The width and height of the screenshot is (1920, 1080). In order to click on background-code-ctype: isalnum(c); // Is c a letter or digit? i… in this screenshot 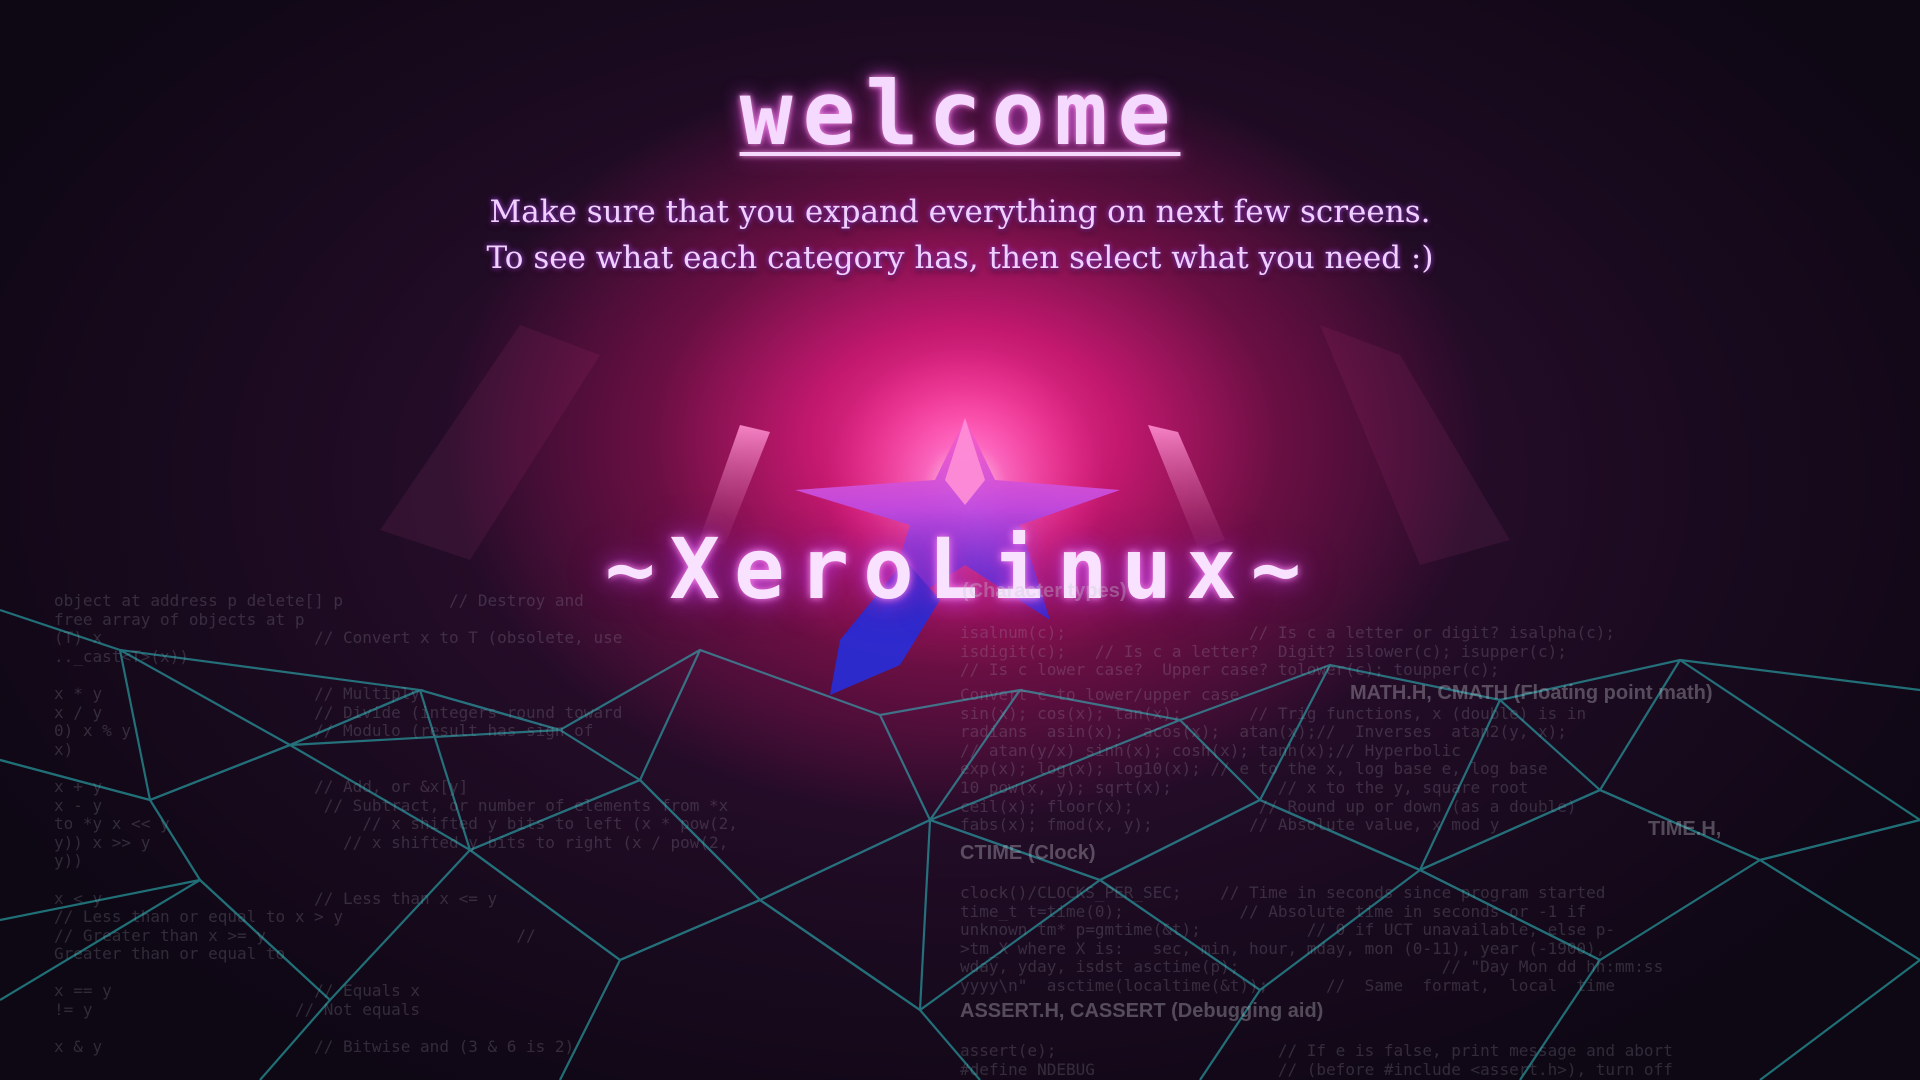, I will do `click(1288, 651)`.